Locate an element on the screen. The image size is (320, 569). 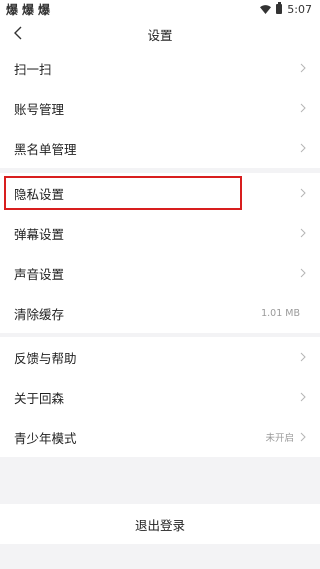
nav-bar: 设置 is located at coordinates (160, 33).